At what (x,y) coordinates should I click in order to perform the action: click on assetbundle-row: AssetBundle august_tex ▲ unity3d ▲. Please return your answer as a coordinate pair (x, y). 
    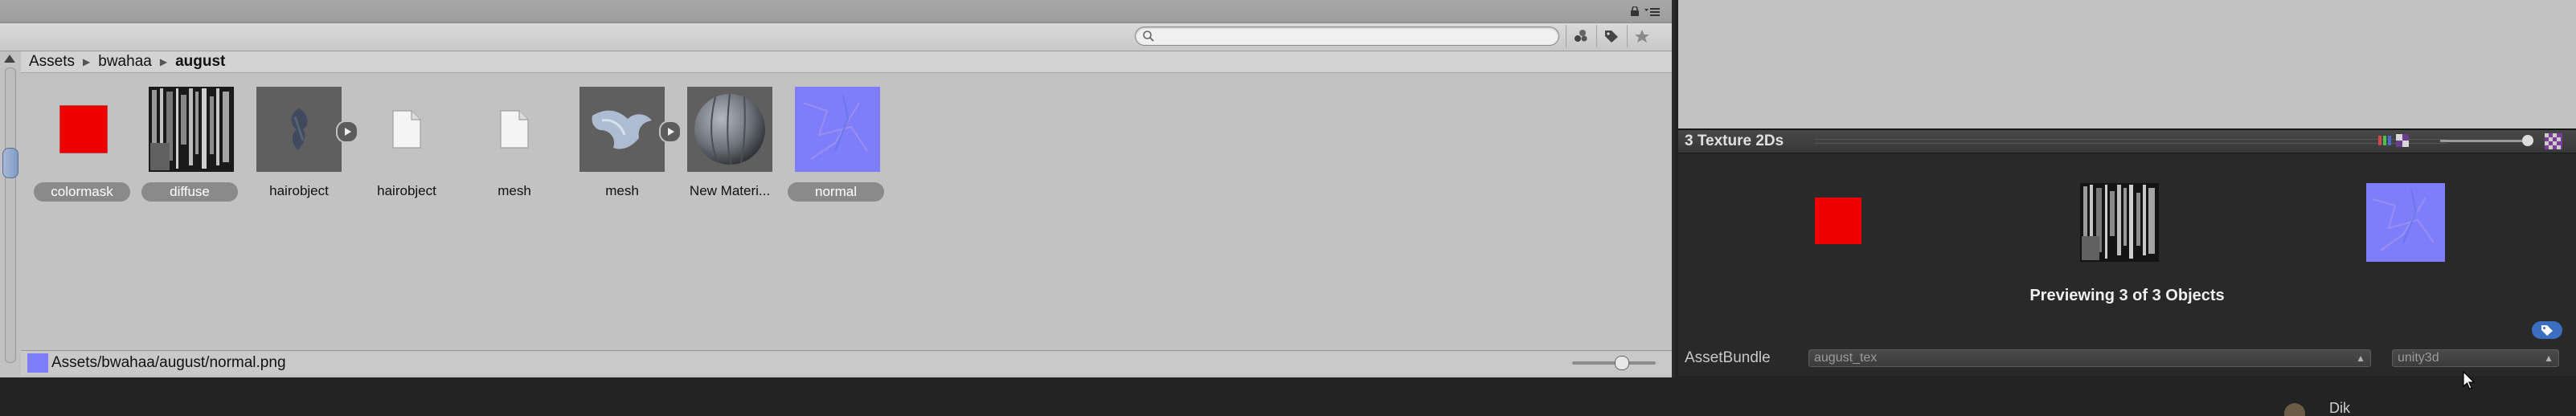
    Looking at the image, I should click on (2127, 358).